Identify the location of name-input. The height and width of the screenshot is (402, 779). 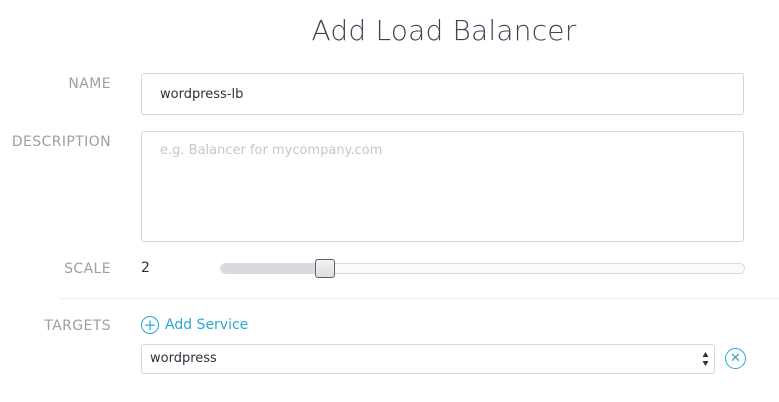
(442, 94).